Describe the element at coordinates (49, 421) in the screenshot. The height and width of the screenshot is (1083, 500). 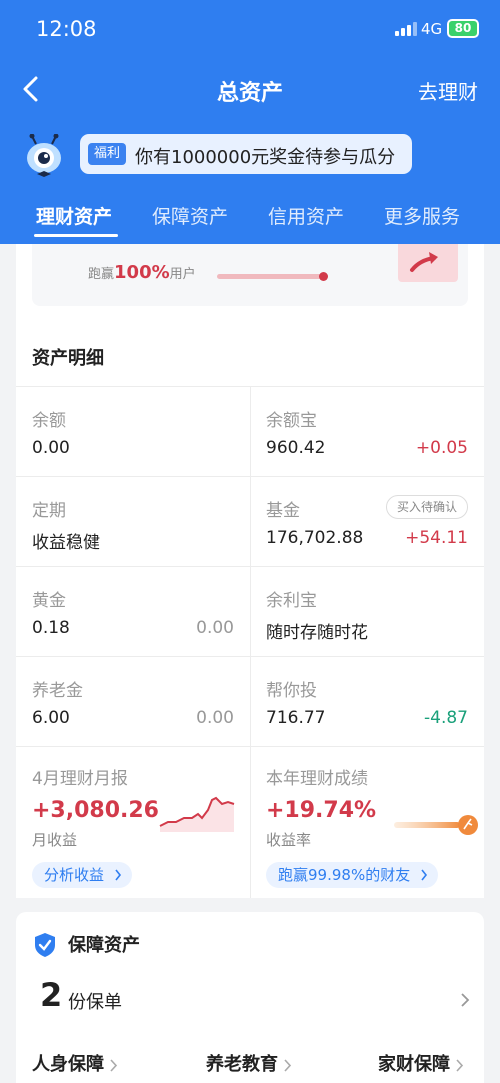
I see `asset-label: 余额` at that location.